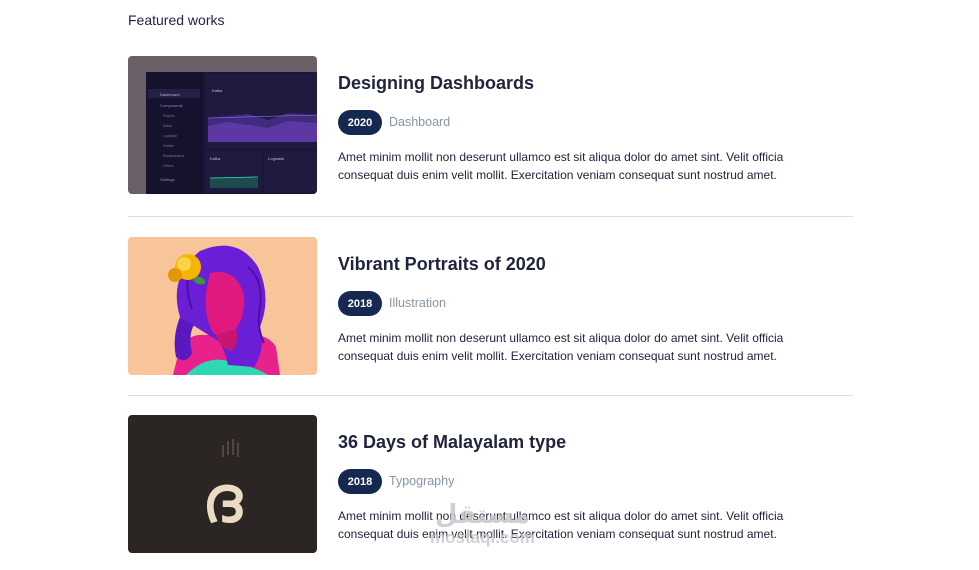  Describe the element at coordinates (417, 303) in the screenshot. I see `work-category: Illustration` at that location.